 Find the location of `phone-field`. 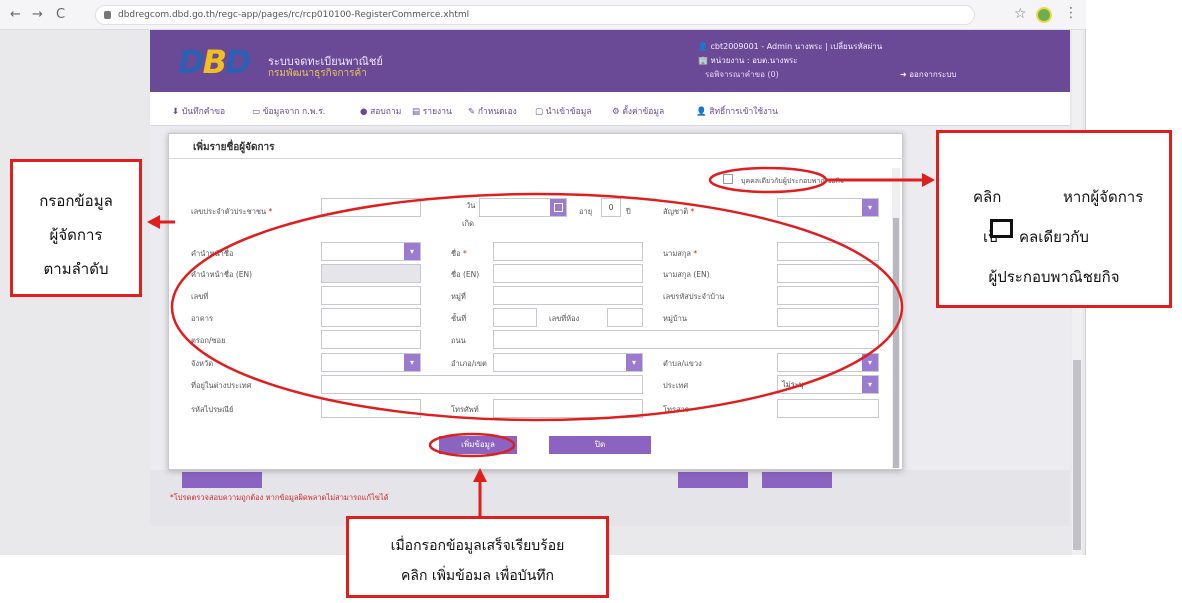

phone-field is located at coordinates (568, 408).